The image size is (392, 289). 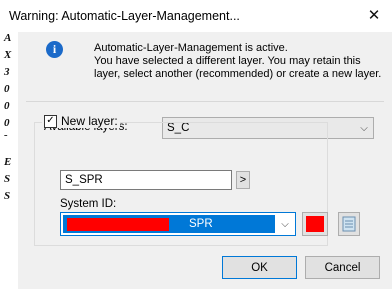 I want to click on ok-label: OK, so click(x=259, y=267).